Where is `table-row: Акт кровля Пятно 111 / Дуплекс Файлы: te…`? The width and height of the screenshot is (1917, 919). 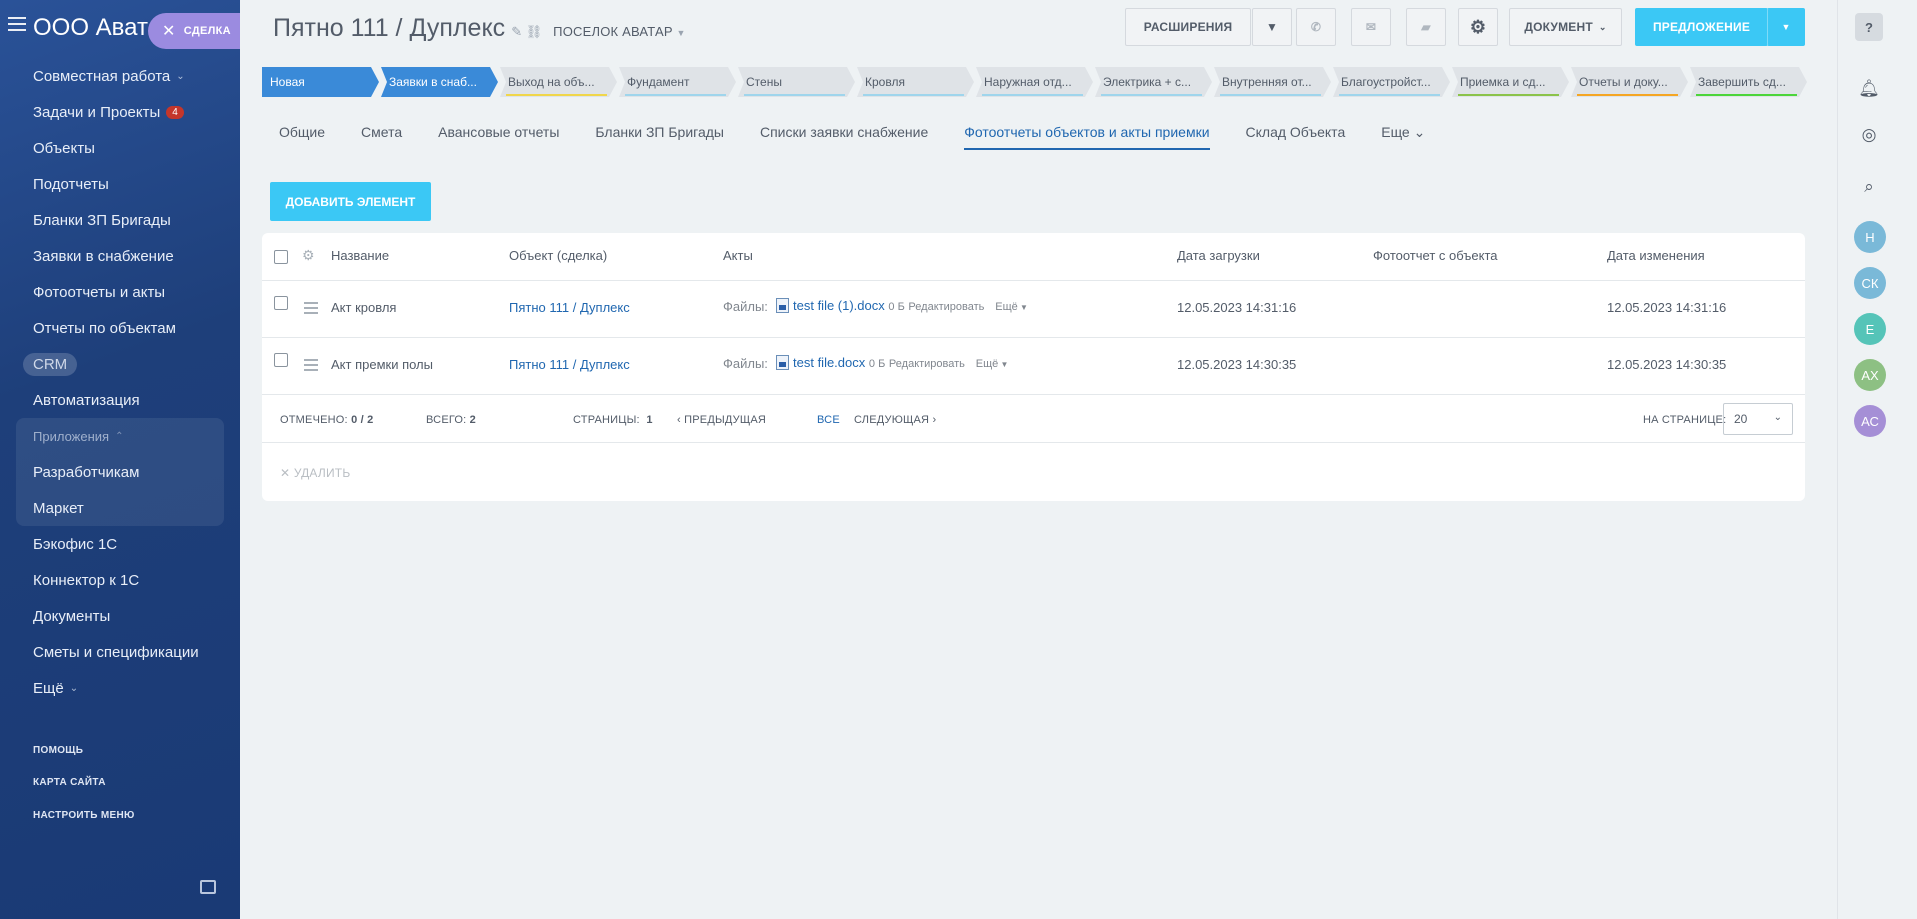 table-row: Акт кровля Пятно 111 / Дуплекс Файлы: te… is located at coordinates (1033, 309).